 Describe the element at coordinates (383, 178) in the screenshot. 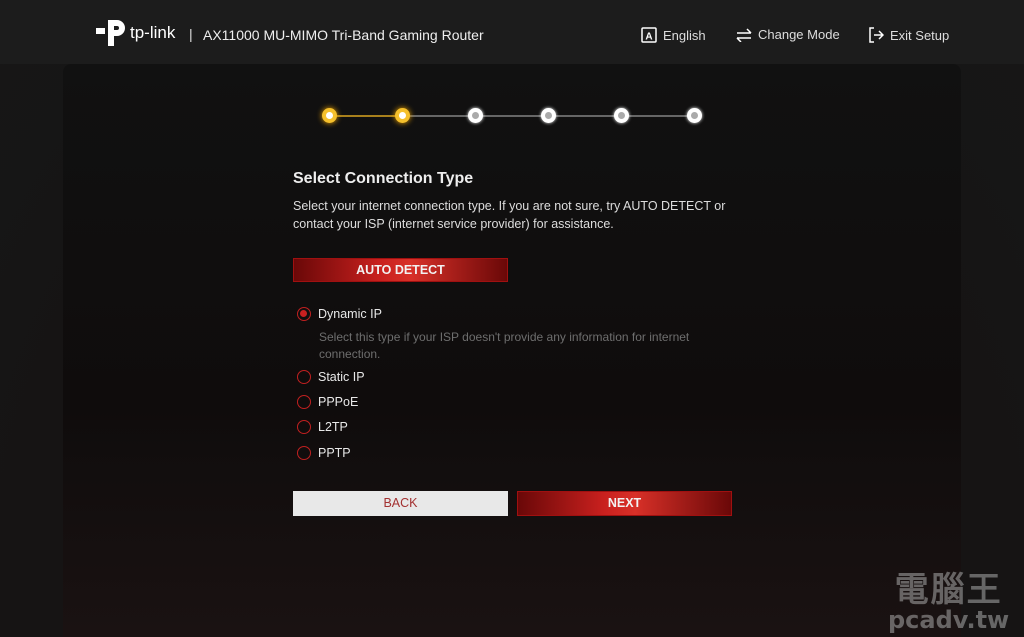

I see `page-title: Select Connection Type` at that location.